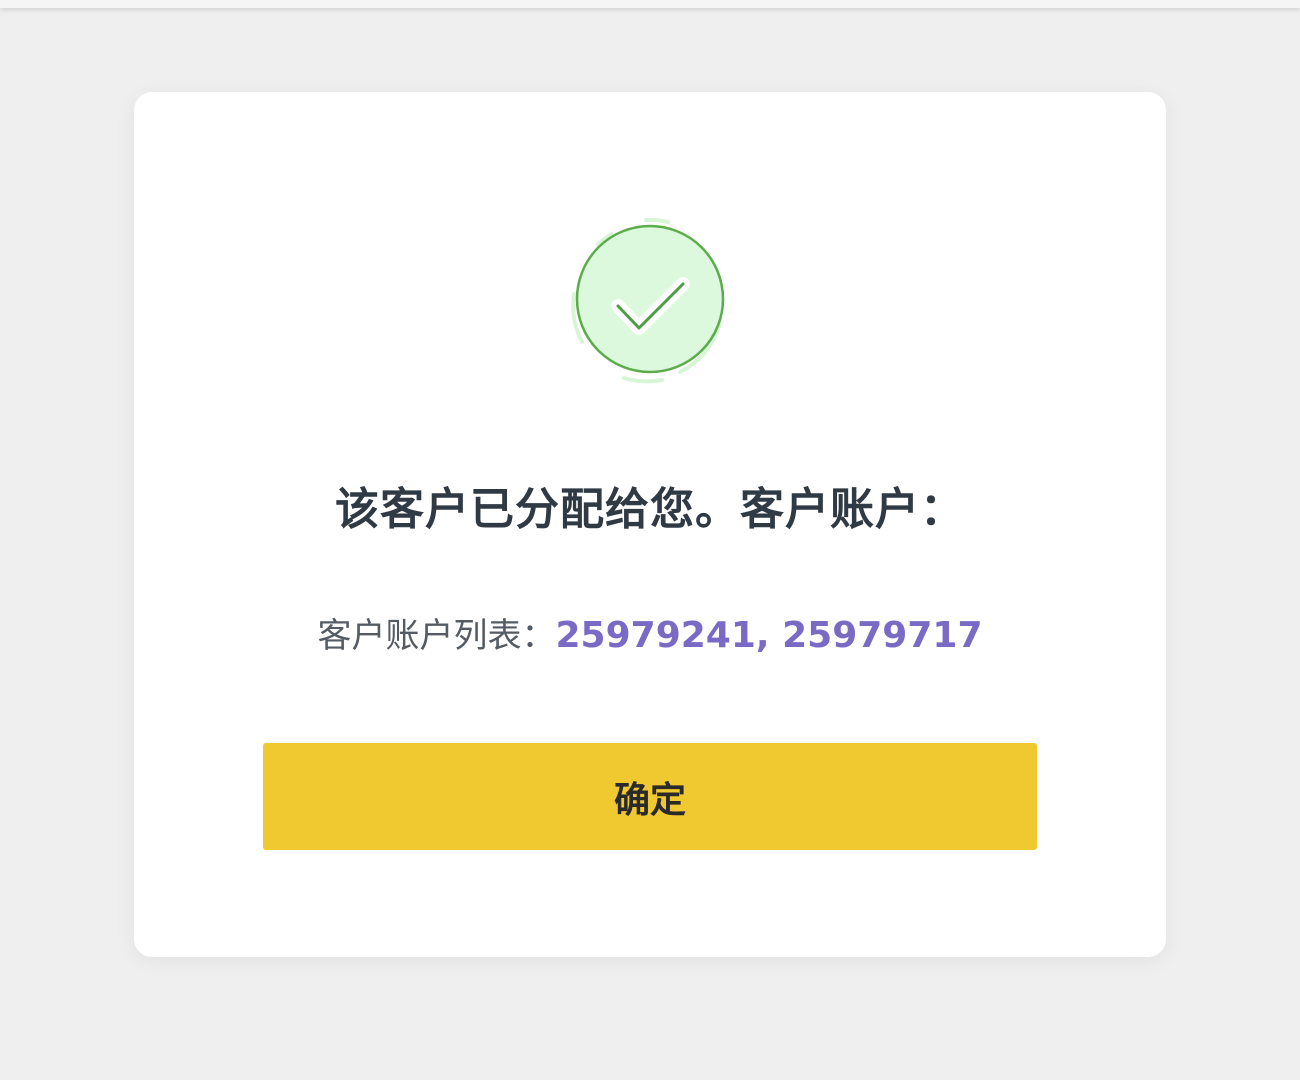 This screenshot has height=1080, width=1300. What do you see at coordinates (769, 635) in the screenshot?
I see `account-list-values: 25979241, 25979717` at bounding box center [769, 635].